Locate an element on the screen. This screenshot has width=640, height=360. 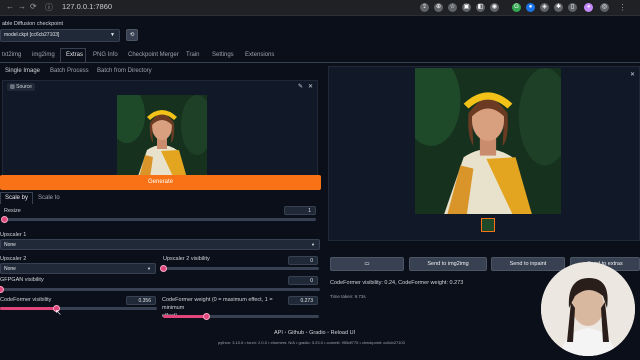
codeformer-visibility-fill is located at coordinates (28, 308).